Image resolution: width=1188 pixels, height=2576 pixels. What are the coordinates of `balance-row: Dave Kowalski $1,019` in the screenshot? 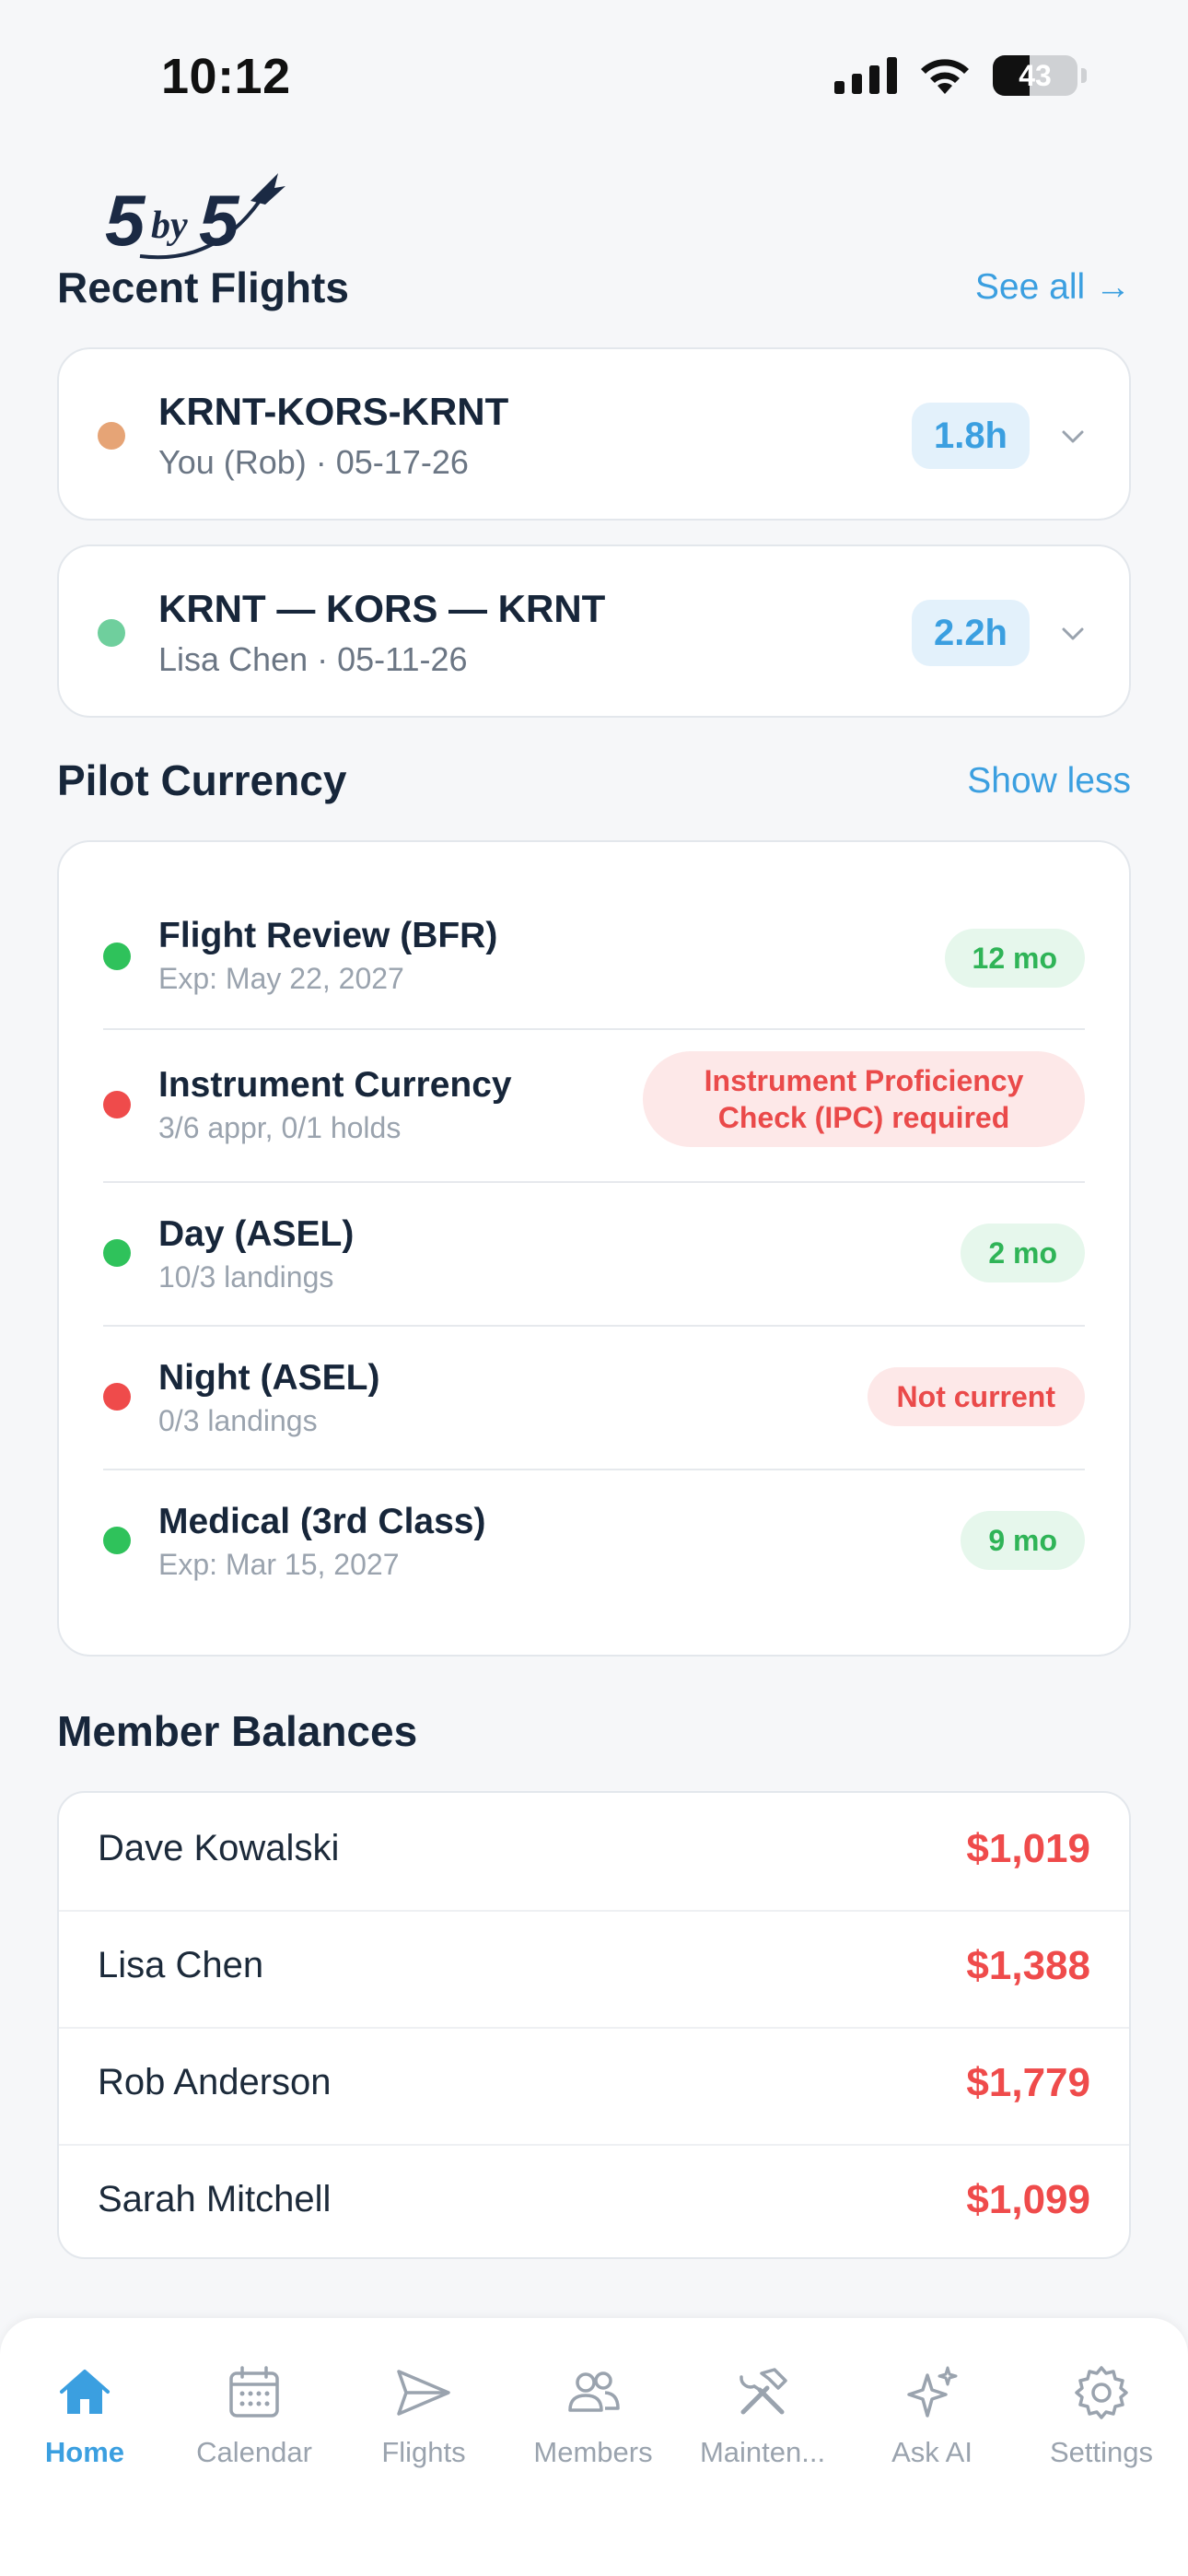 It's located at (594, 1851).